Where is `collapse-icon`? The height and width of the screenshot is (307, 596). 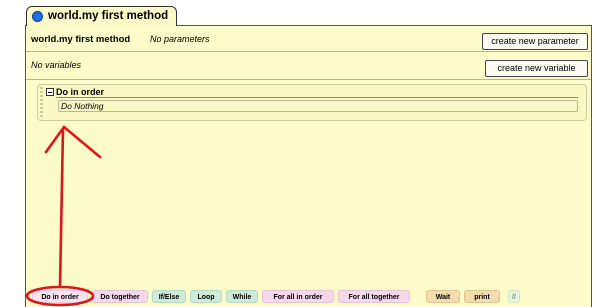 collapse-icon is located at coordinates (50, 92).